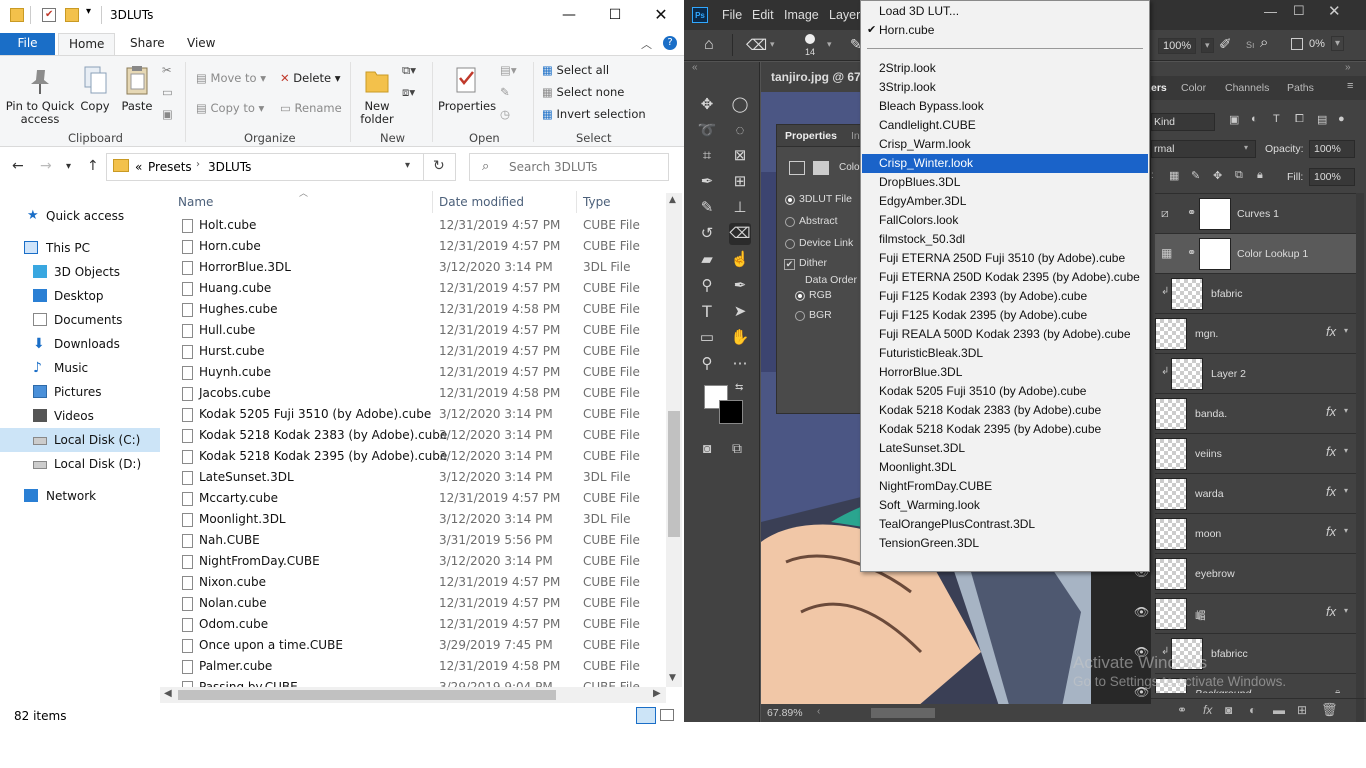 This screenshot has width=1366, height=768. What do you see at coordinates (467, 88) in the screenshot?
I see `properties-button: Properties` at bounding box center [467, 88].